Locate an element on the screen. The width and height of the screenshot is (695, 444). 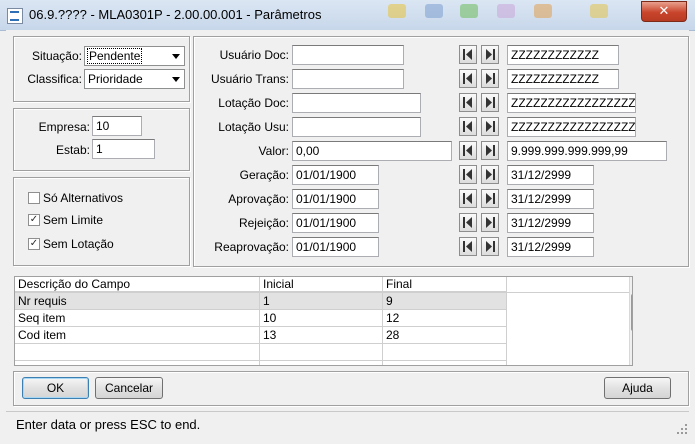
gera-o-to-input: 31/12/2999 is located at coordinates (550, 175).